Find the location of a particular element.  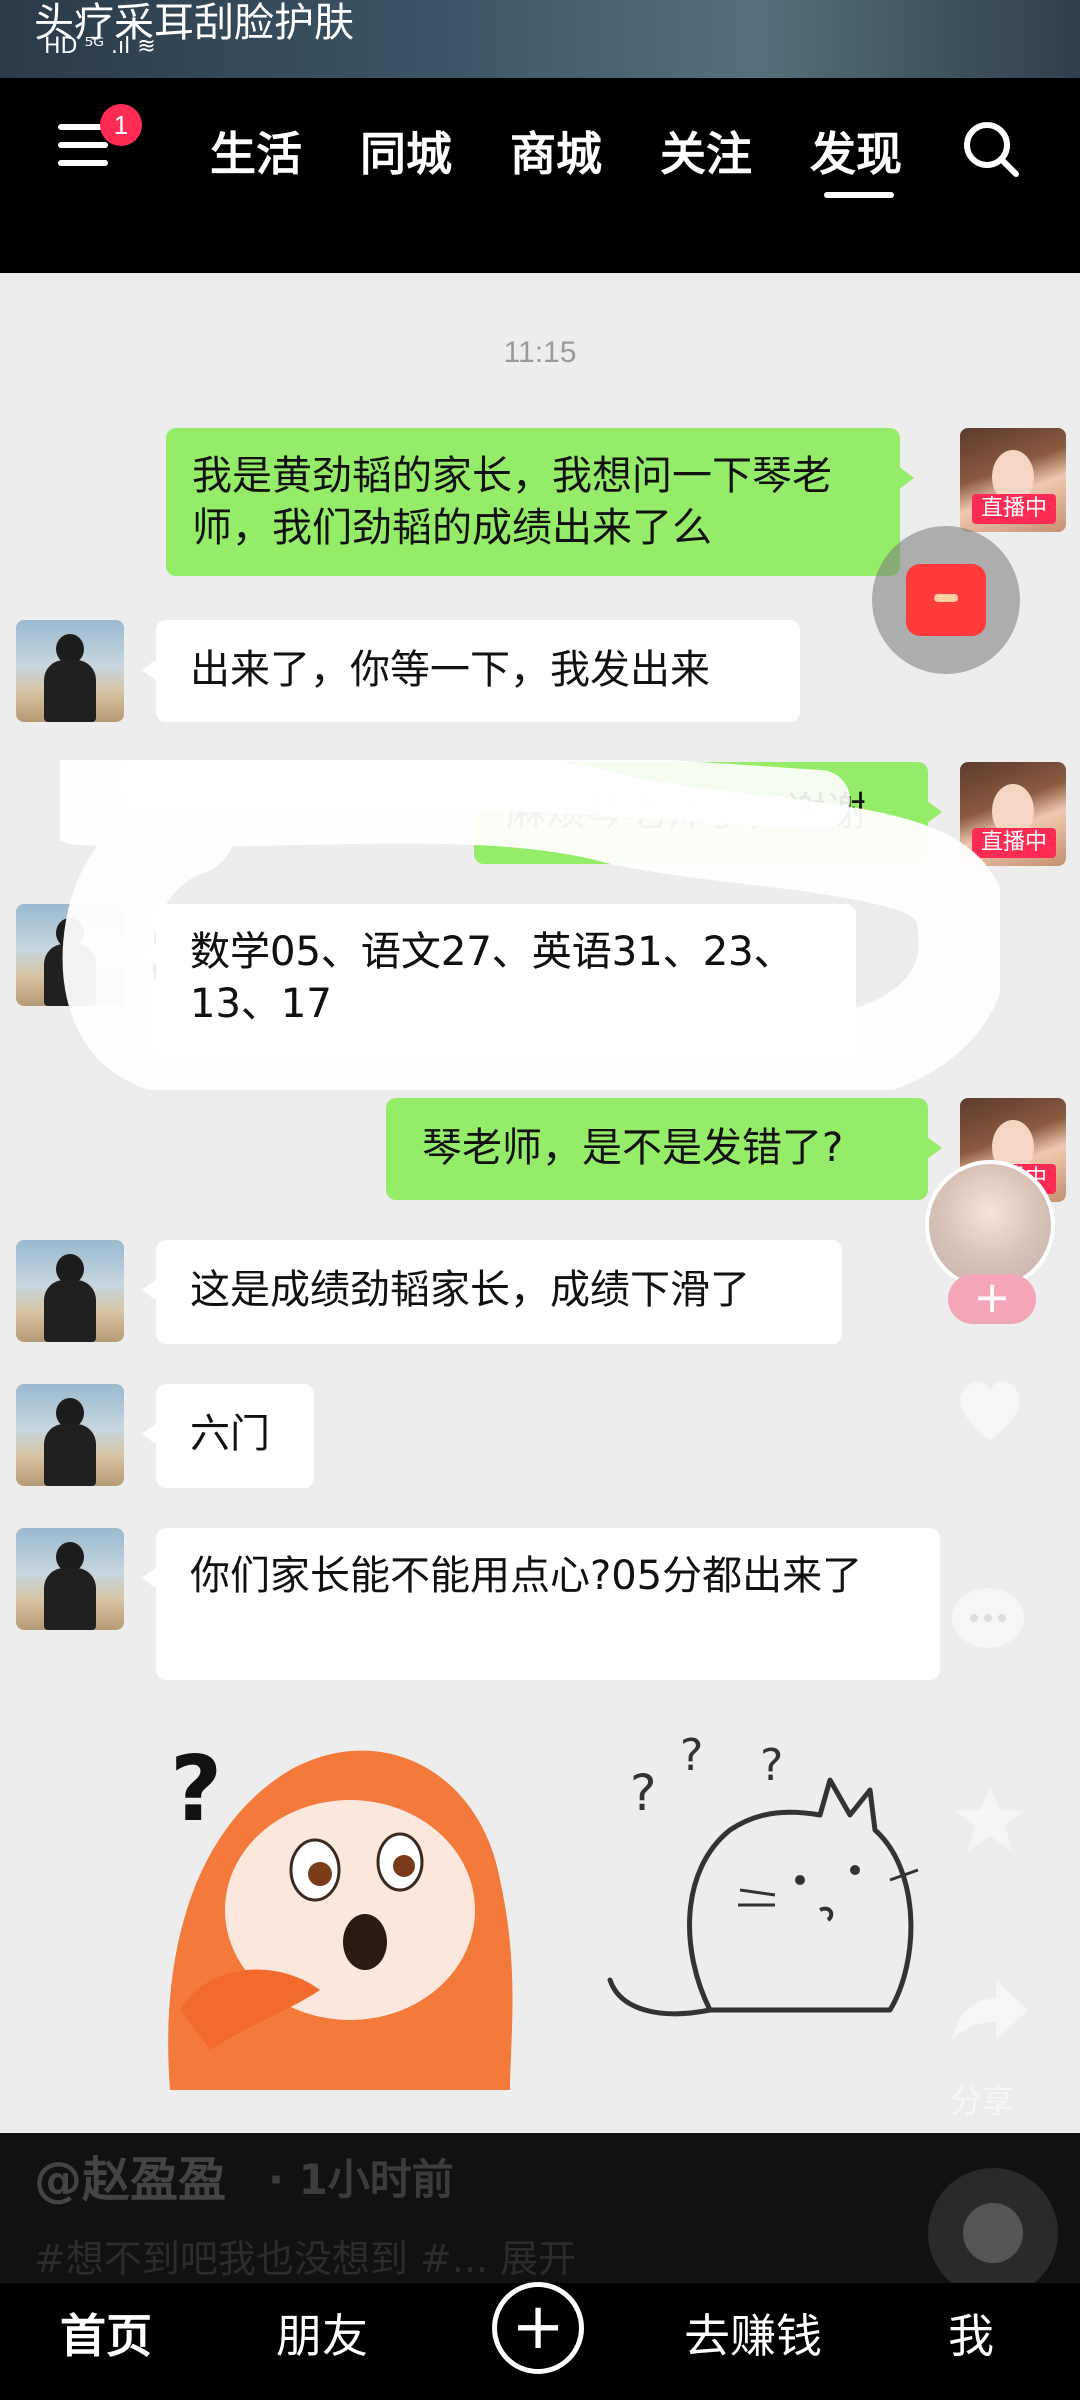

video-caption: #想不到吧我也没想到 #... 展开 is located at coordinates (305, 2255).